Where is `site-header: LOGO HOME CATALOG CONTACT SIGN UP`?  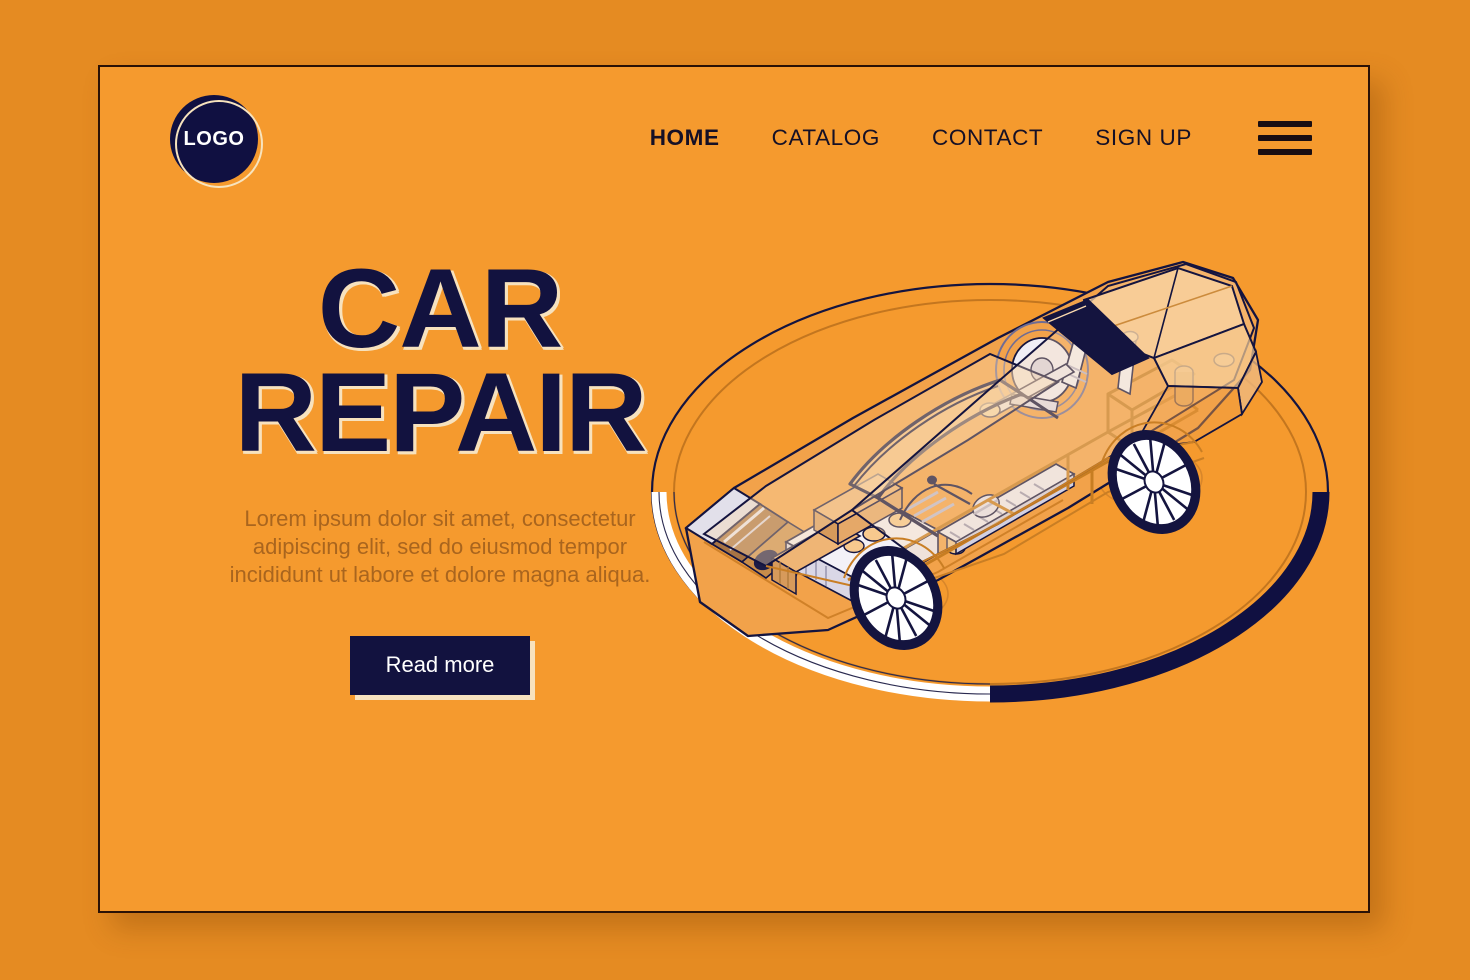 site-header: LOGO HOME CATALOG CONTACT SIGN UP is located at coordinates (734, 147).